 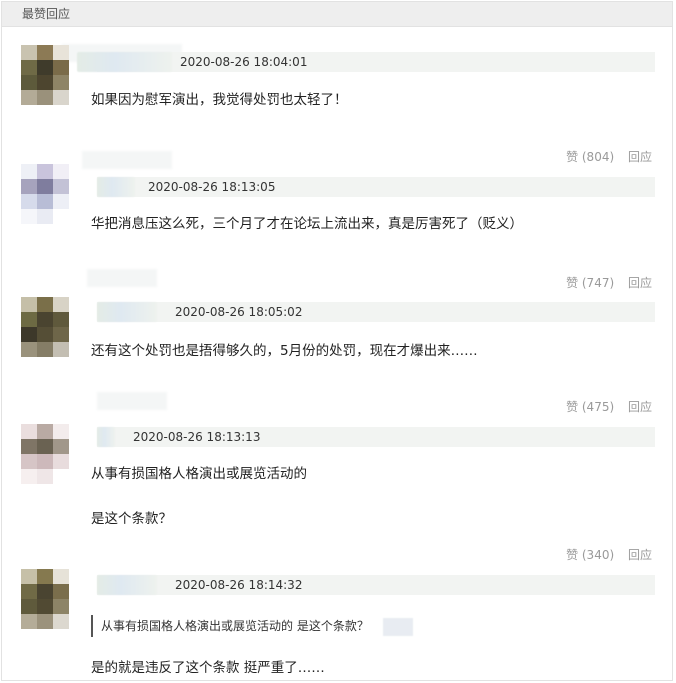 What do you see at coordinates (219, 100) in the screenshot?
I see `comment-text: 如果因为慰军演出，我觉得处罚也太轻了！` at bounding box center [219, 100].